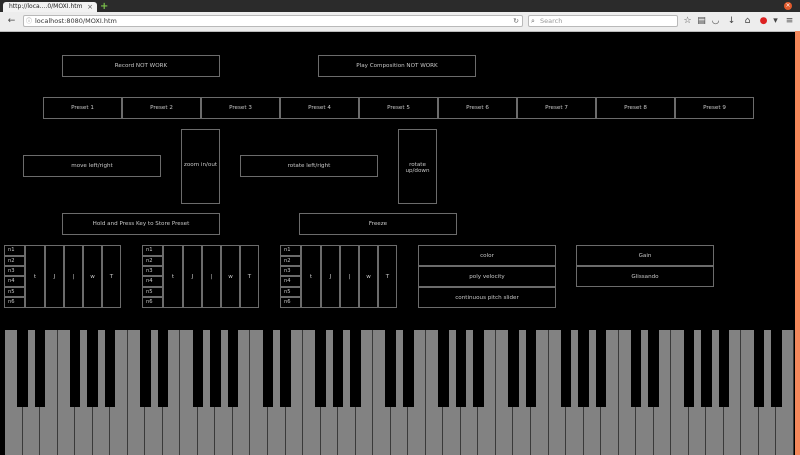  What do you see at coordinates (487, 255) in the screenshot?
I see `color-button: color` at bounding box center [487, 255].